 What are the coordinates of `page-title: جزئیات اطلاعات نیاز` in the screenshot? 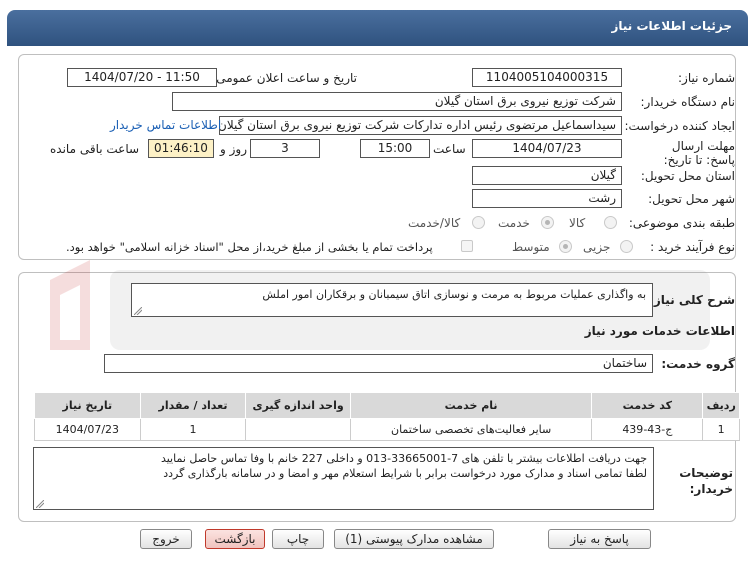 It's located at (671, 26).